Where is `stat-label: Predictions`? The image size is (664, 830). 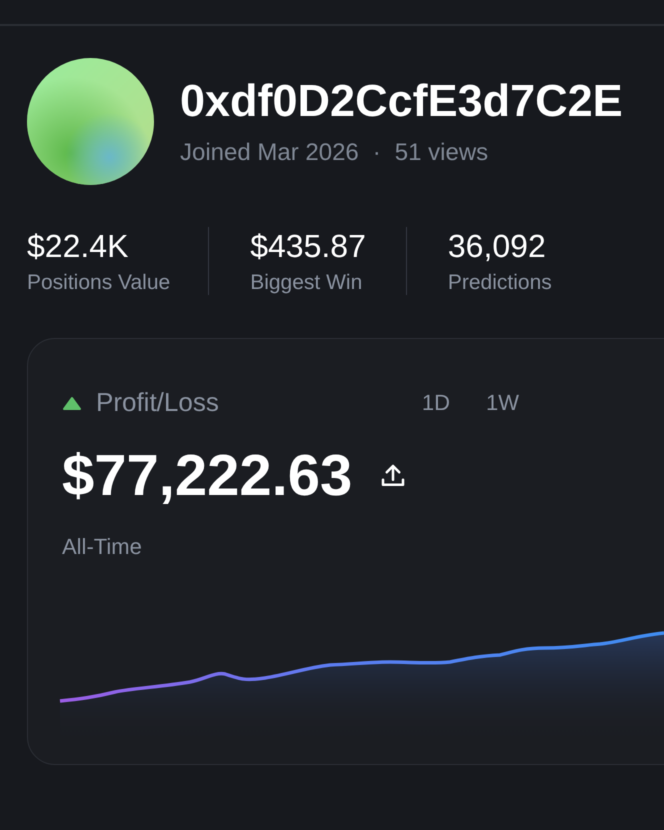
stat-label: Predictions is located at coordinates (500, 283).